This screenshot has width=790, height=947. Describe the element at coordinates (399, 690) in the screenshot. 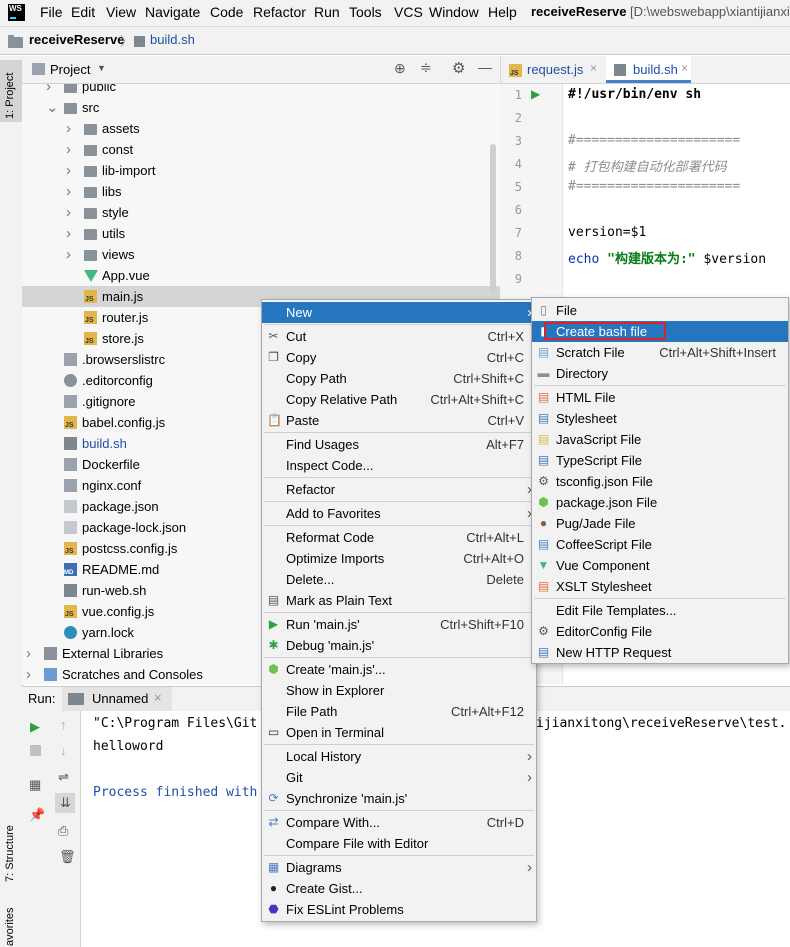

I see `menu-item-show-in-explorer: Show in Explorer` at that location.